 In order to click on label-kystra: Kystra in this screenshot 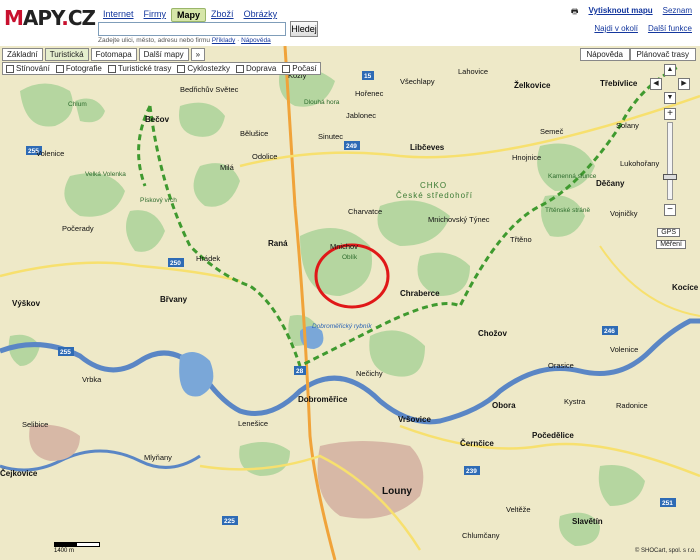, I will do `click(575, 401)`.